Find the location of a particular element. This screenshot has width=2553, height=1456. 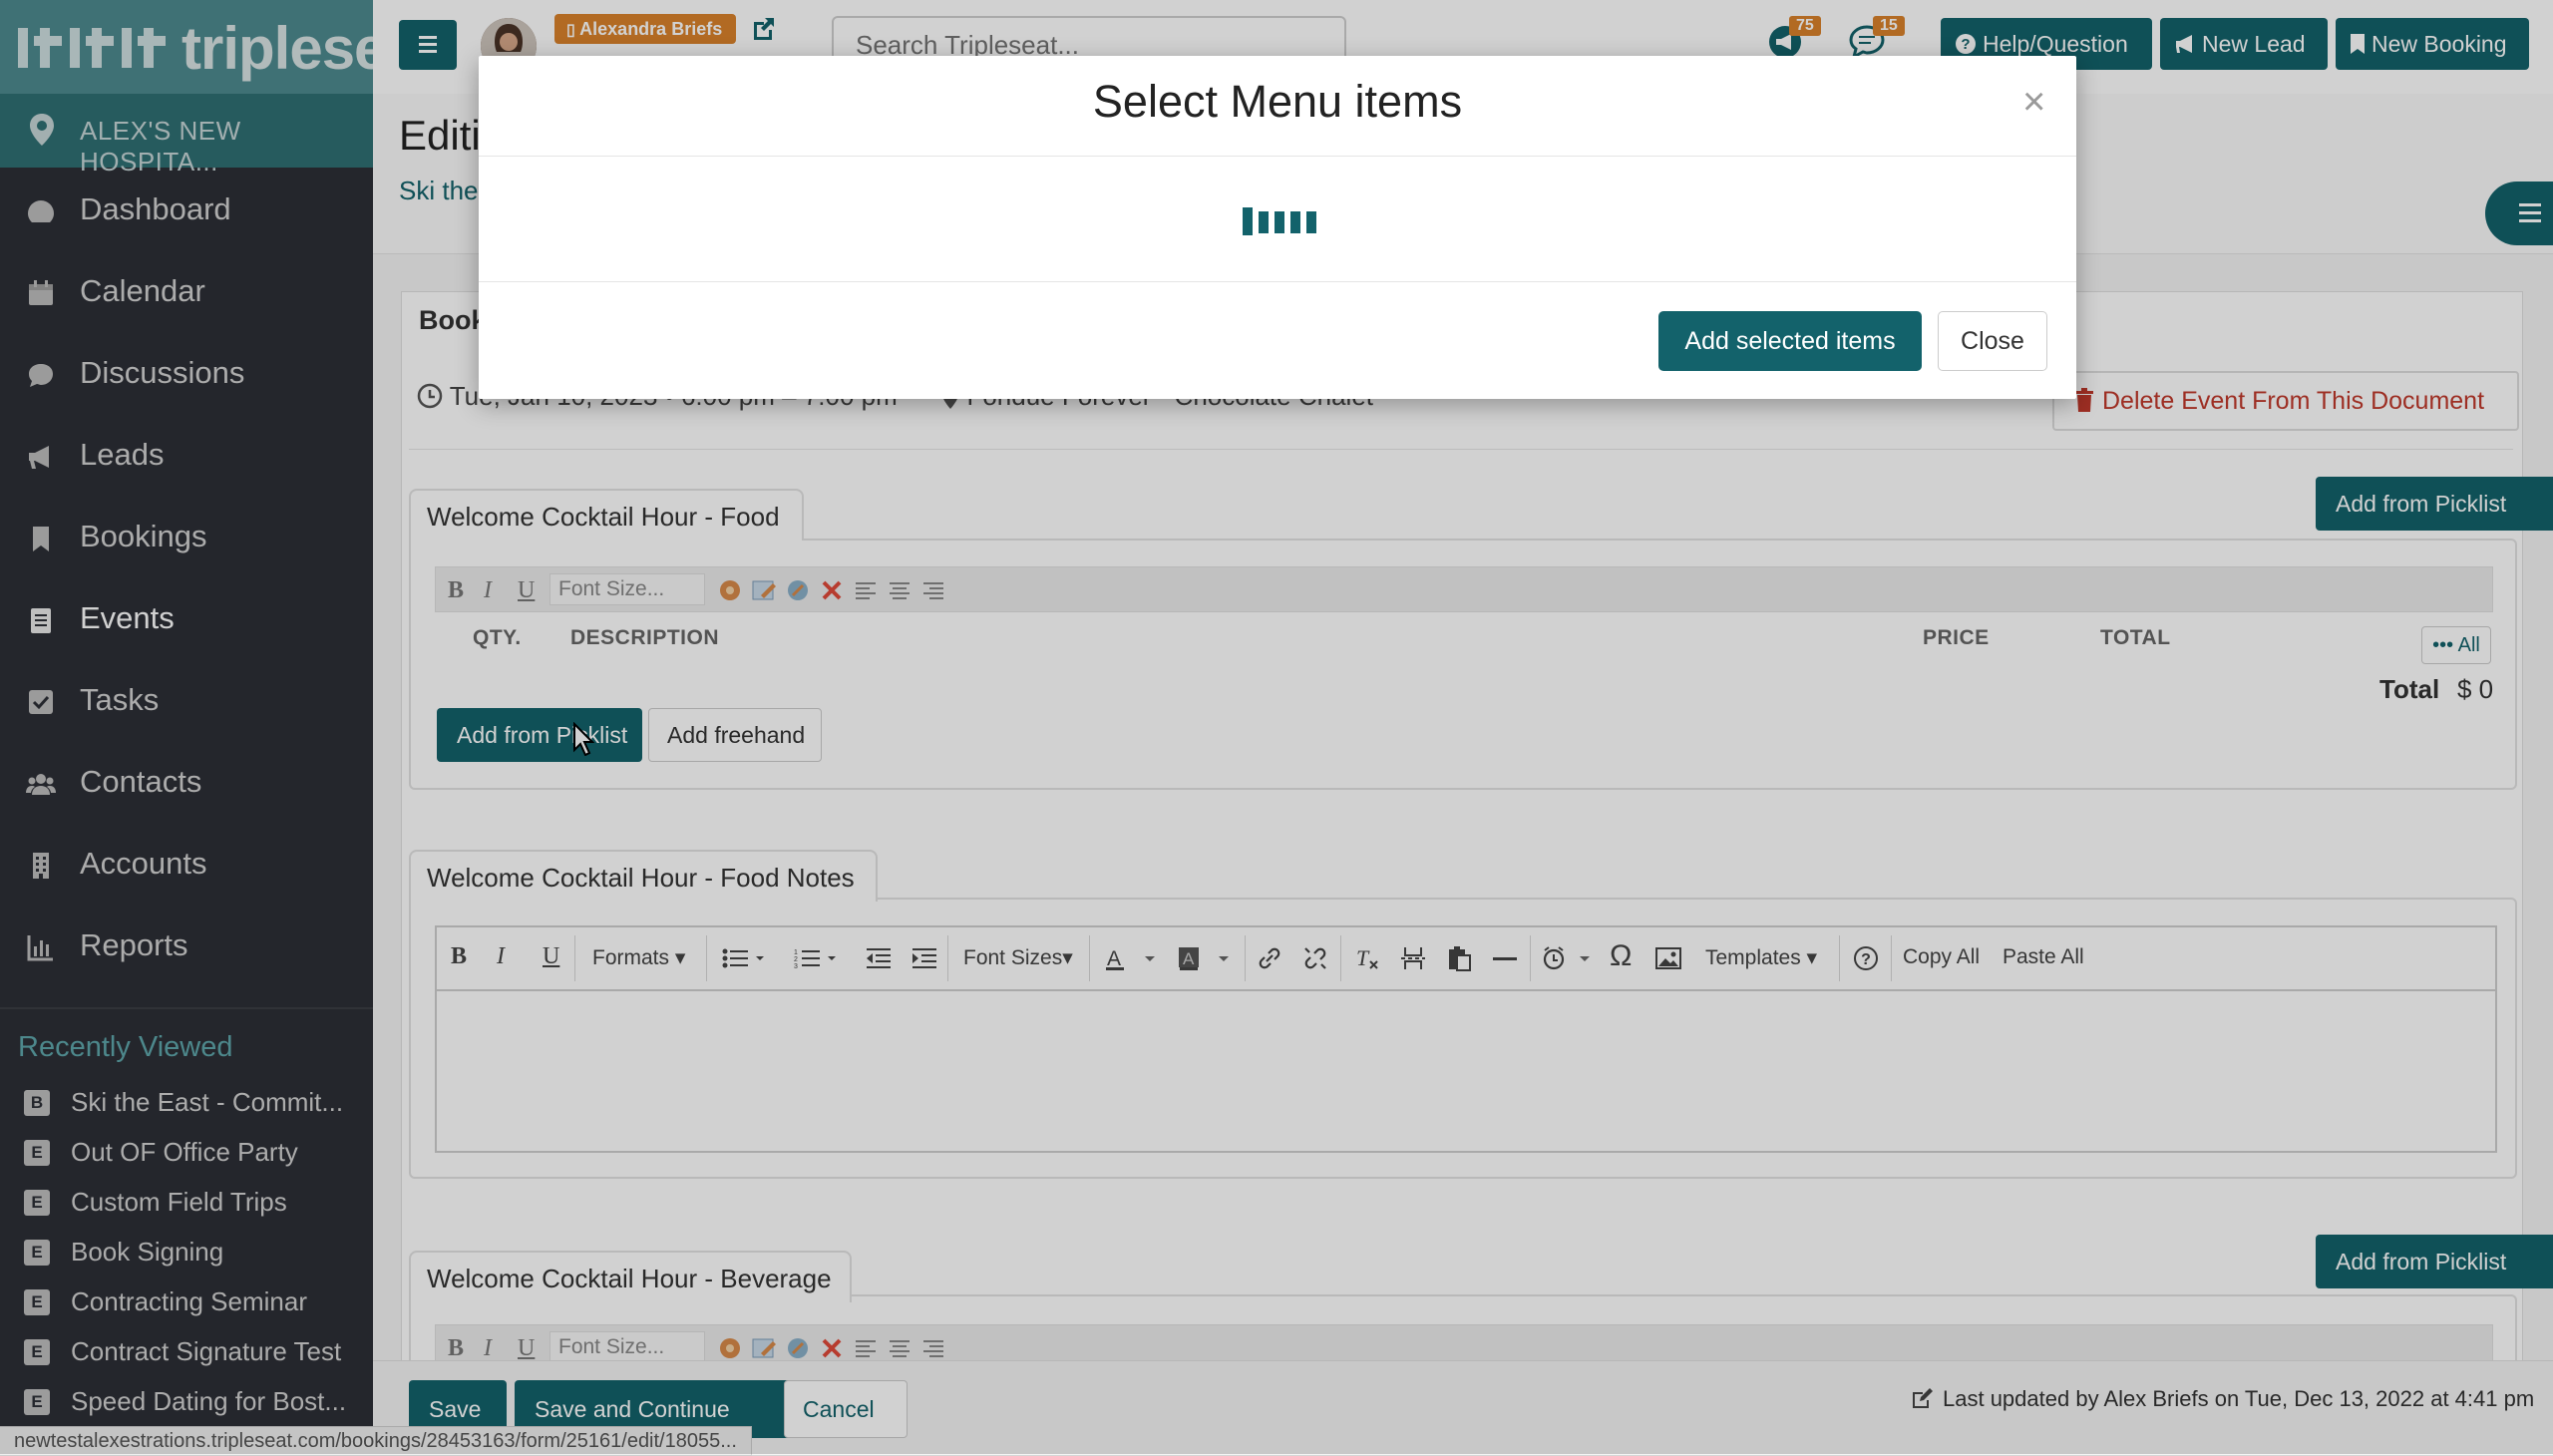

close-icon: × is located at coordinates (2034, 102).